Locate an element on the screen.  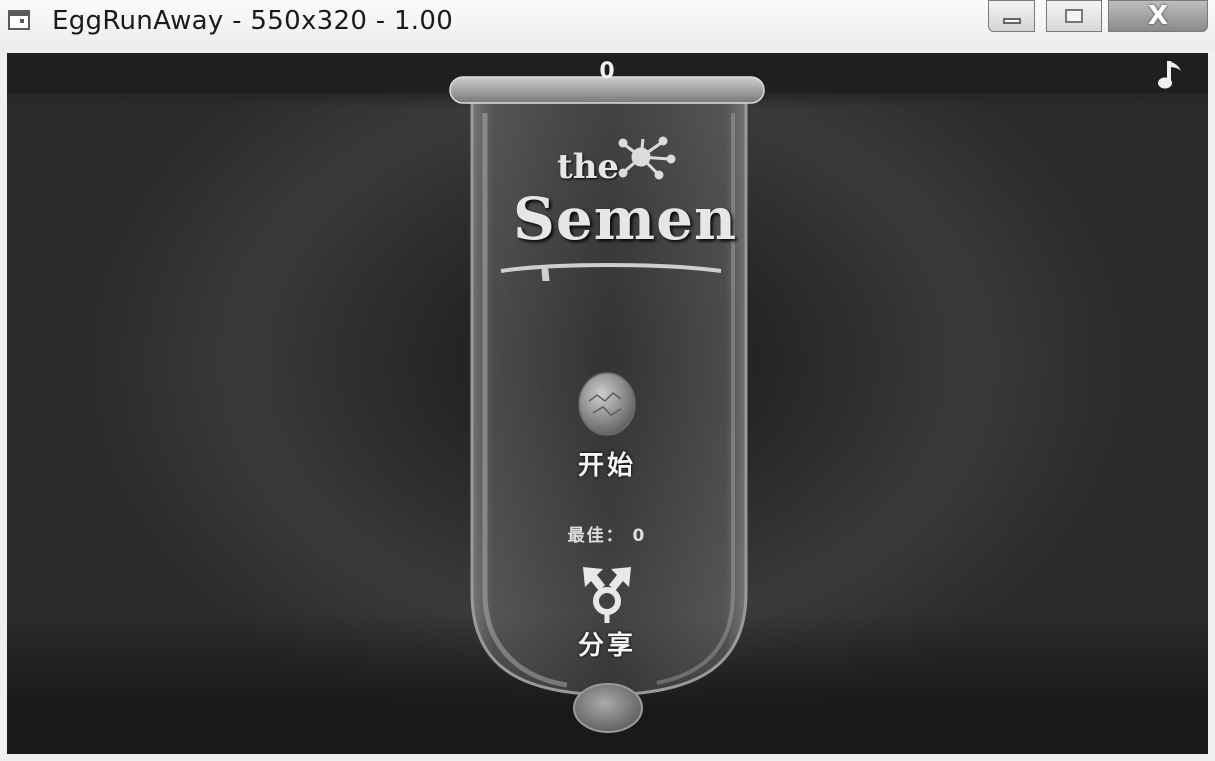
game-logo: the Semen is located at coordinates (614, 225).